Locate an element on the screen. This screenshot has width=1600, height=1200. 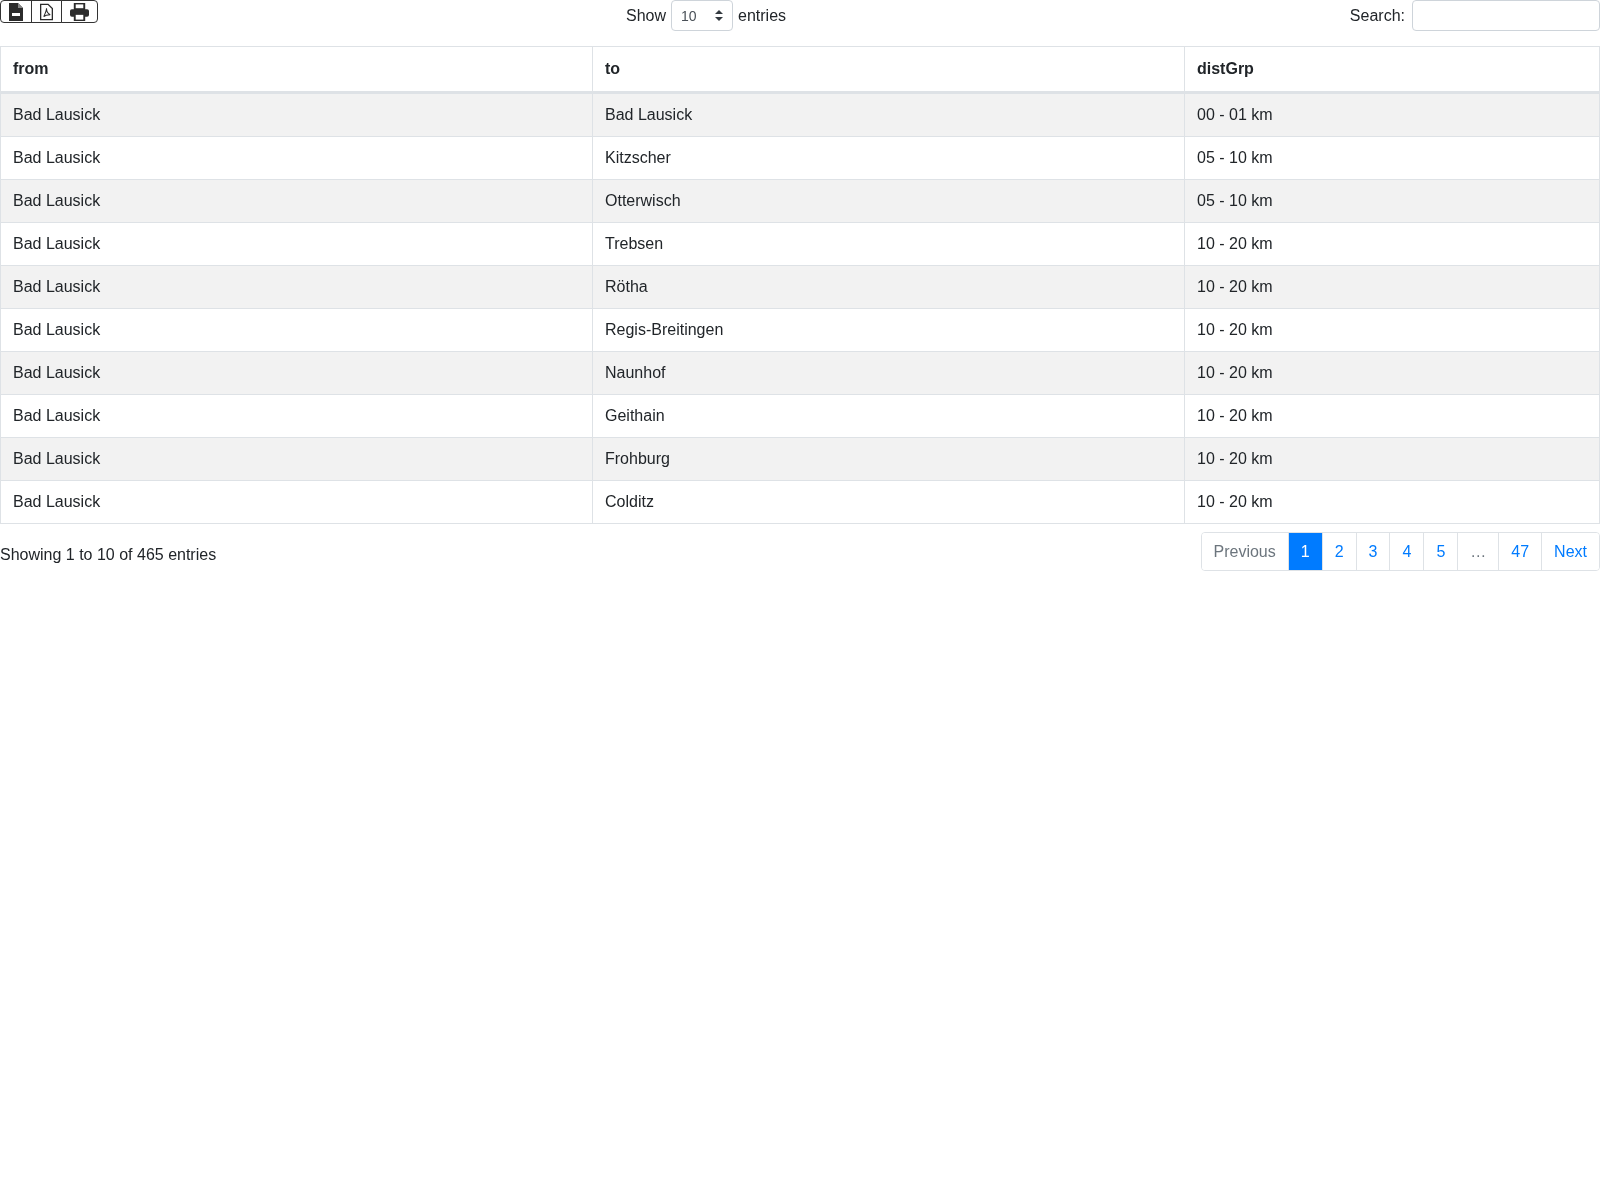
table-cell: Naunhof is located at coordinates (888, 373).